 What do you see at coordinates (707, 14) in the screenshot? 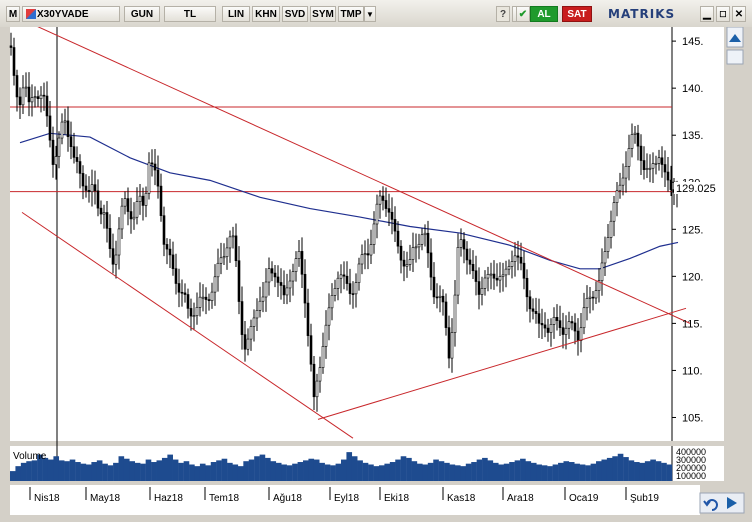
I see `minimize-icon: ▁` at bounding box center [707, 14].